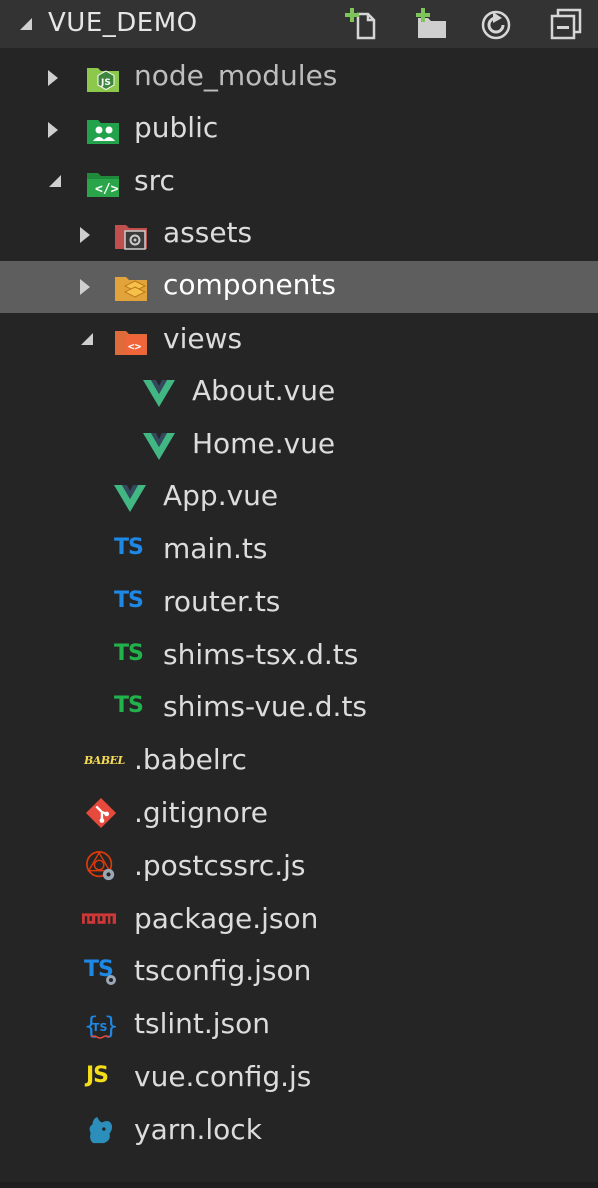 This screenshot has height=1188, width=598. I want to click on src-folder-icon: </>, so click(103, 185).